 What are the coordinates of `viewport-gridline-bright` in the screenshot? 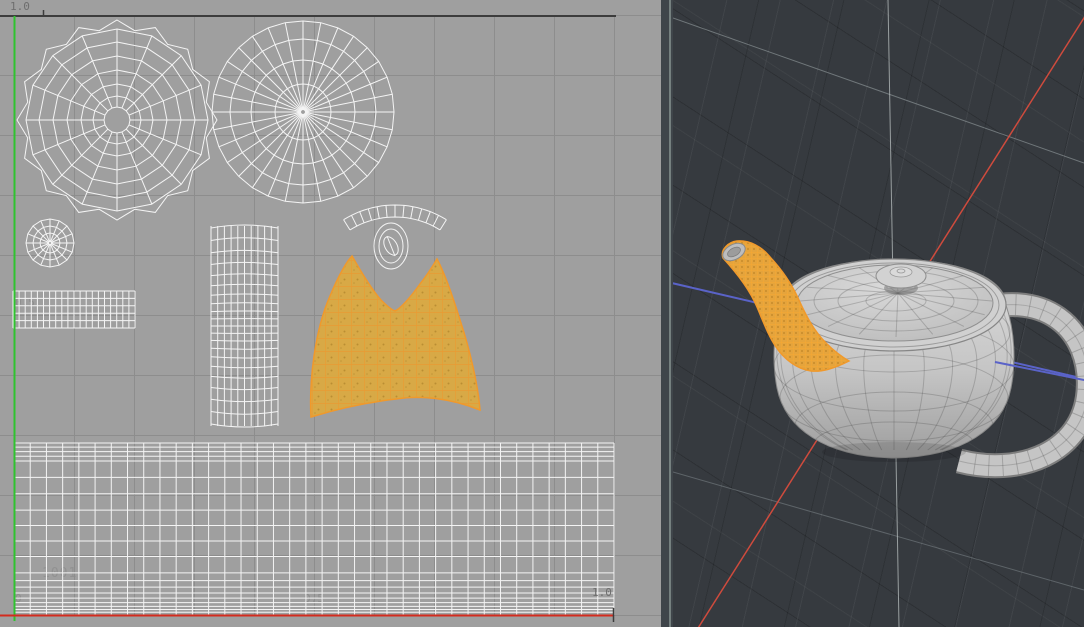 It's located at (878, 90).